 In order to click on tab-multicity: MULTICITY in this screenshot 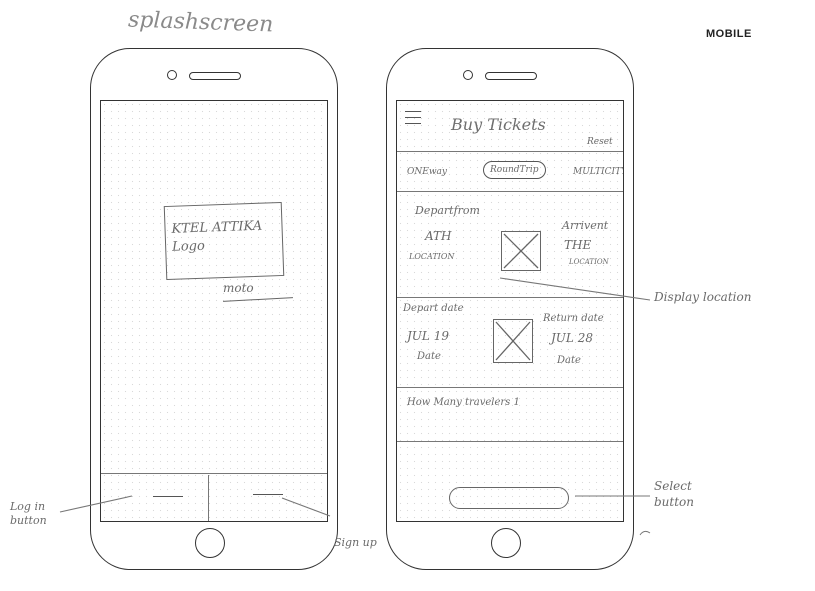, I will do `click(598, 172)`.